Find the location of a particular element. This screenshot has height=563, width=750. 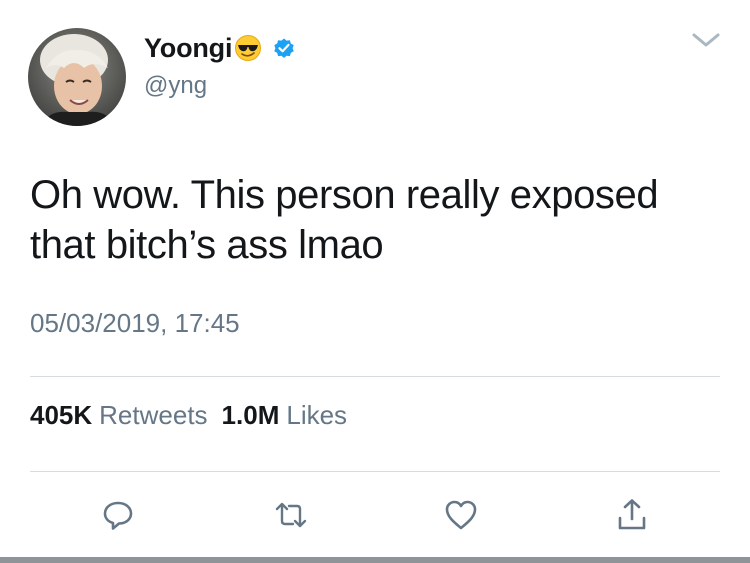

tweet-actions is located at coordinates (375, 517).